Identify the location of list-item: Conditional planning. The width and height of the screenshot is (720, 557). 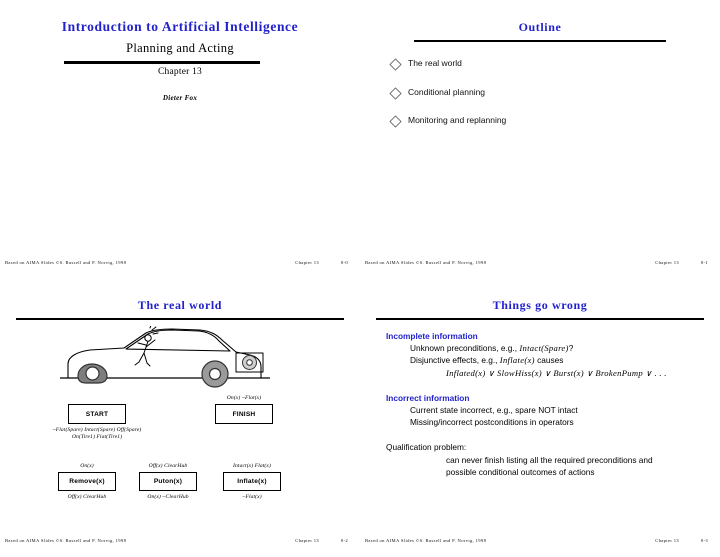
(549, 93).